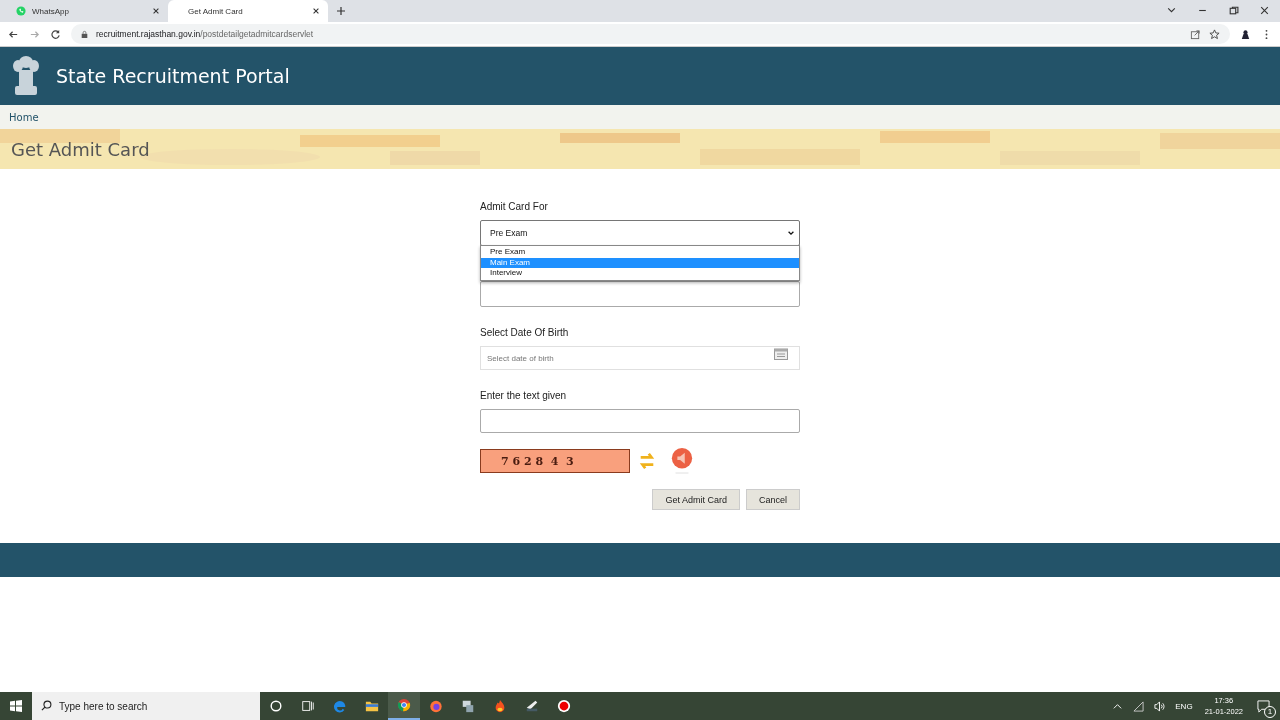 The image size is (1280, 720). What do you see at coordinates (55, 34) in the screenshot?
I see `reload-icon` at bounding box center [55, 34].